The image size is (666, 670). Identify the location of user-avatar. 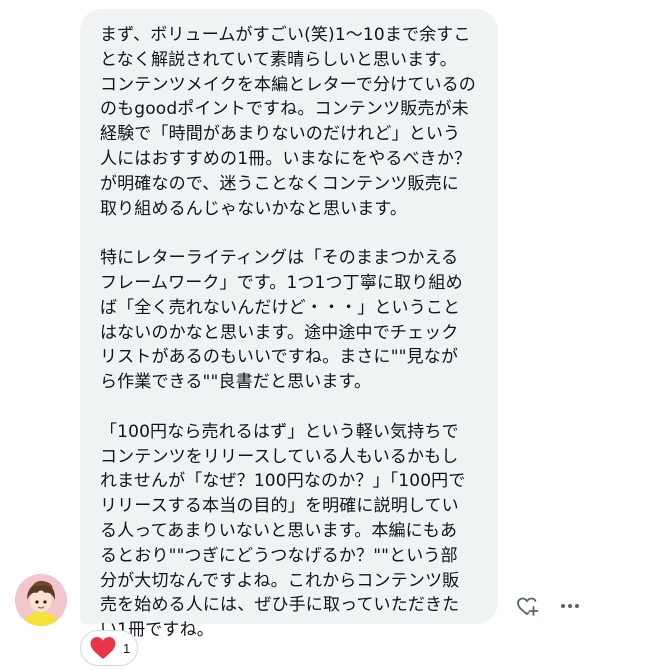
(41, 600).